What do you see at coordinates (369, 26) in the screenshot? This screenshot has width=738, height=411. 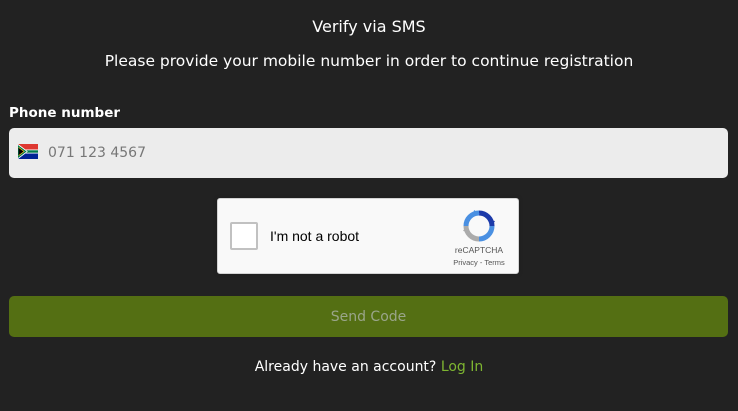 I see `page-title: Verify via SMS` at bounding box center [369, 26].